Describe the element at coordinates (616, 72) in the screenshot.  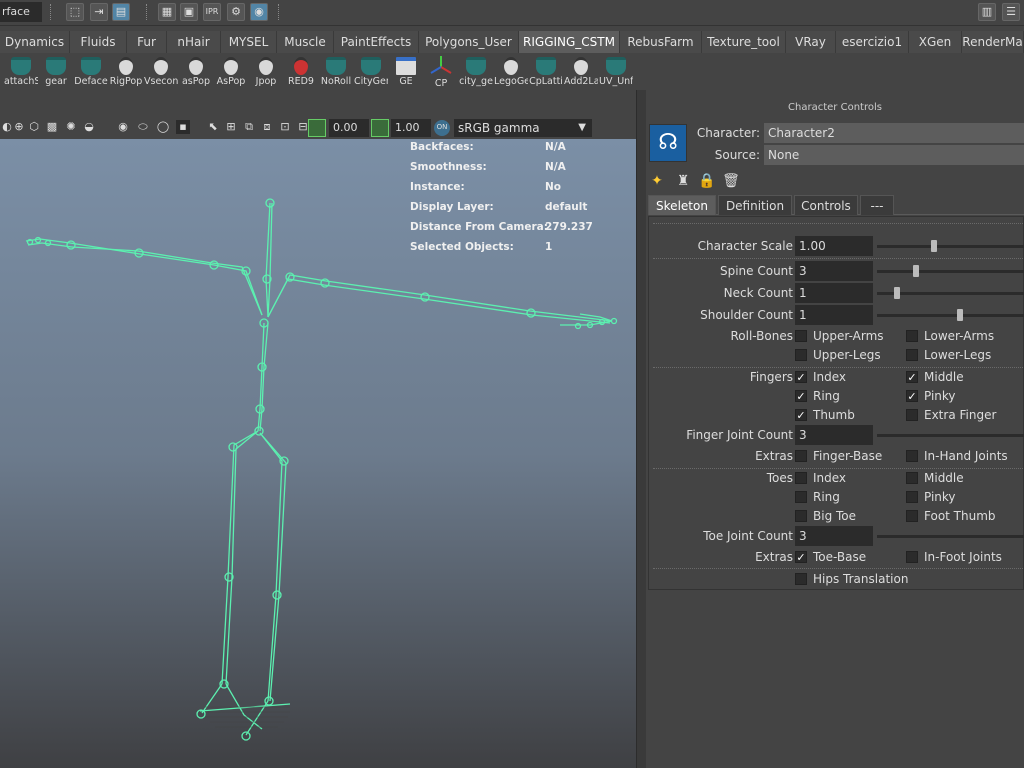
I see `shelf-button-uv-unf: UV_Unf` at that location.